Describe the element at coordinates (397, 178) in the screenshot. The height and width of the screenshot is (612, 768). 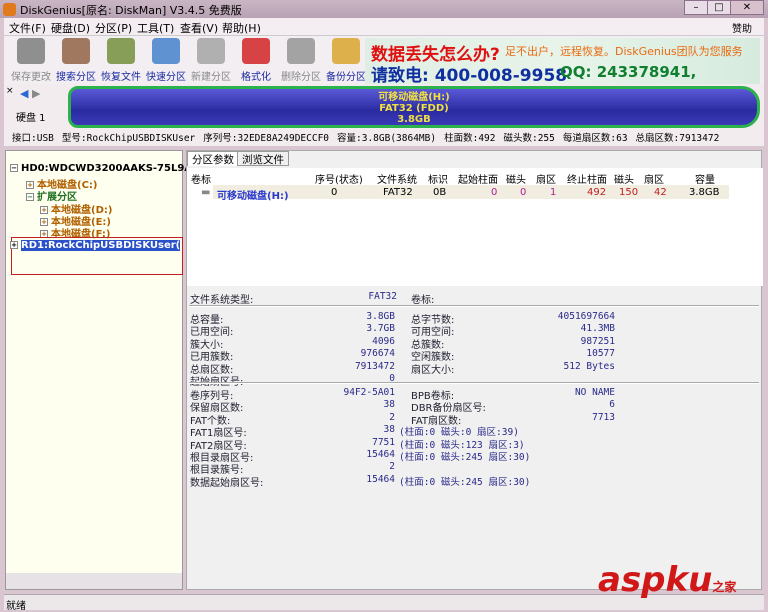
I see `col-fs: 文件系统` at that location.